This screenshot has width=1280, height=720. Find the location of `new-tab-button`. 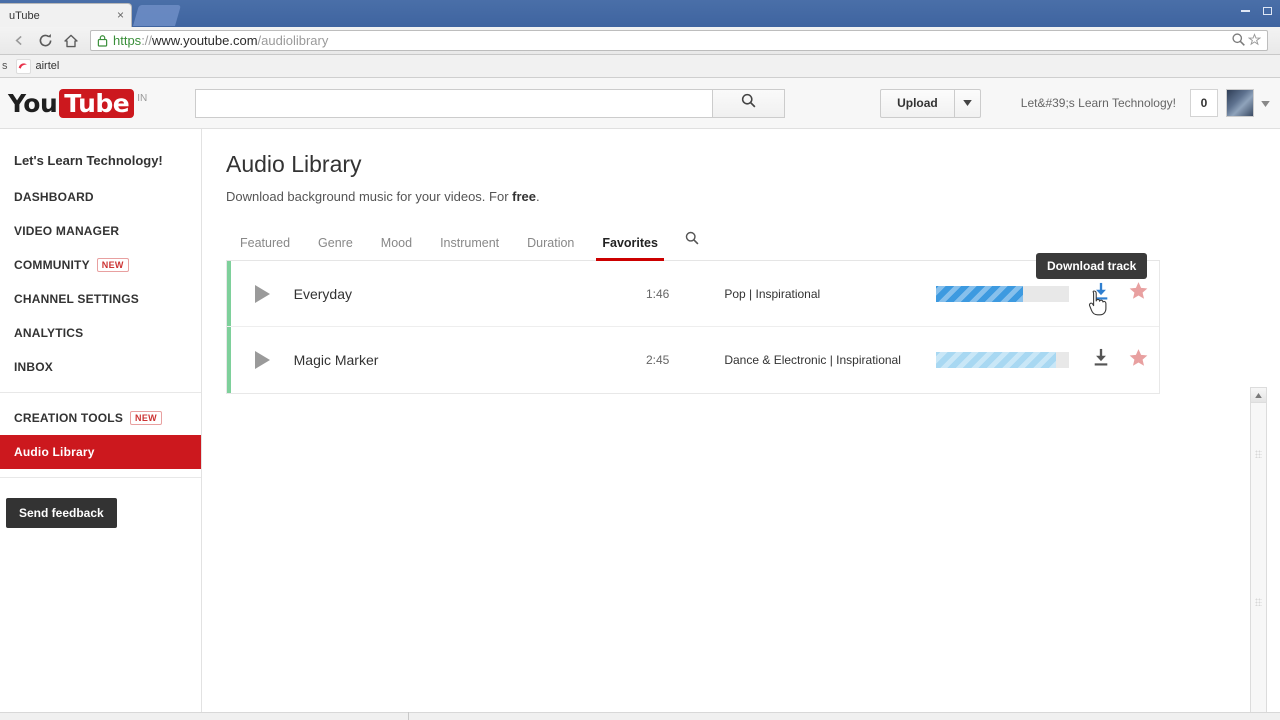

new-tab-button is located at coordinates (157, 15).